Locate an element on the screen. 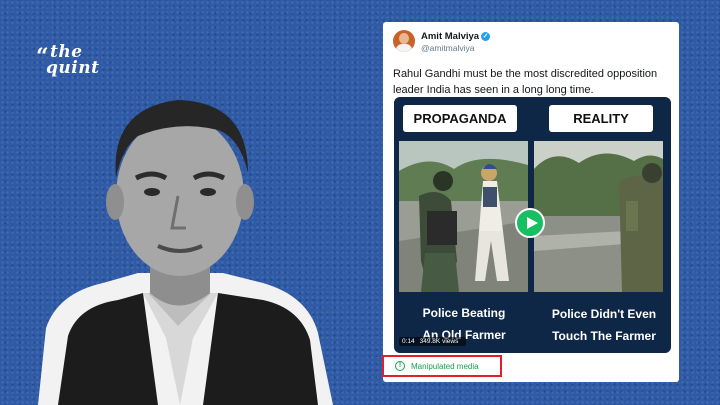  video-views: 349.8K views is located at coordinates (439, 341).